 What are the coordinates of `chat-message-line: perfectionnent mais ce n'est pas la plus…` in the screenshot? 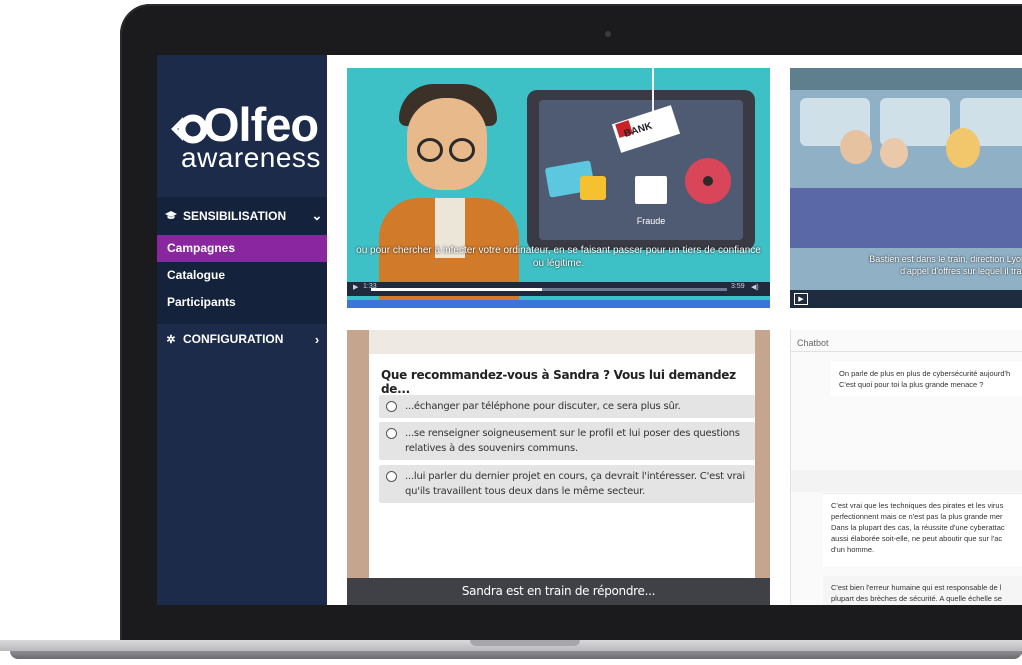 It's located at (917, 516).